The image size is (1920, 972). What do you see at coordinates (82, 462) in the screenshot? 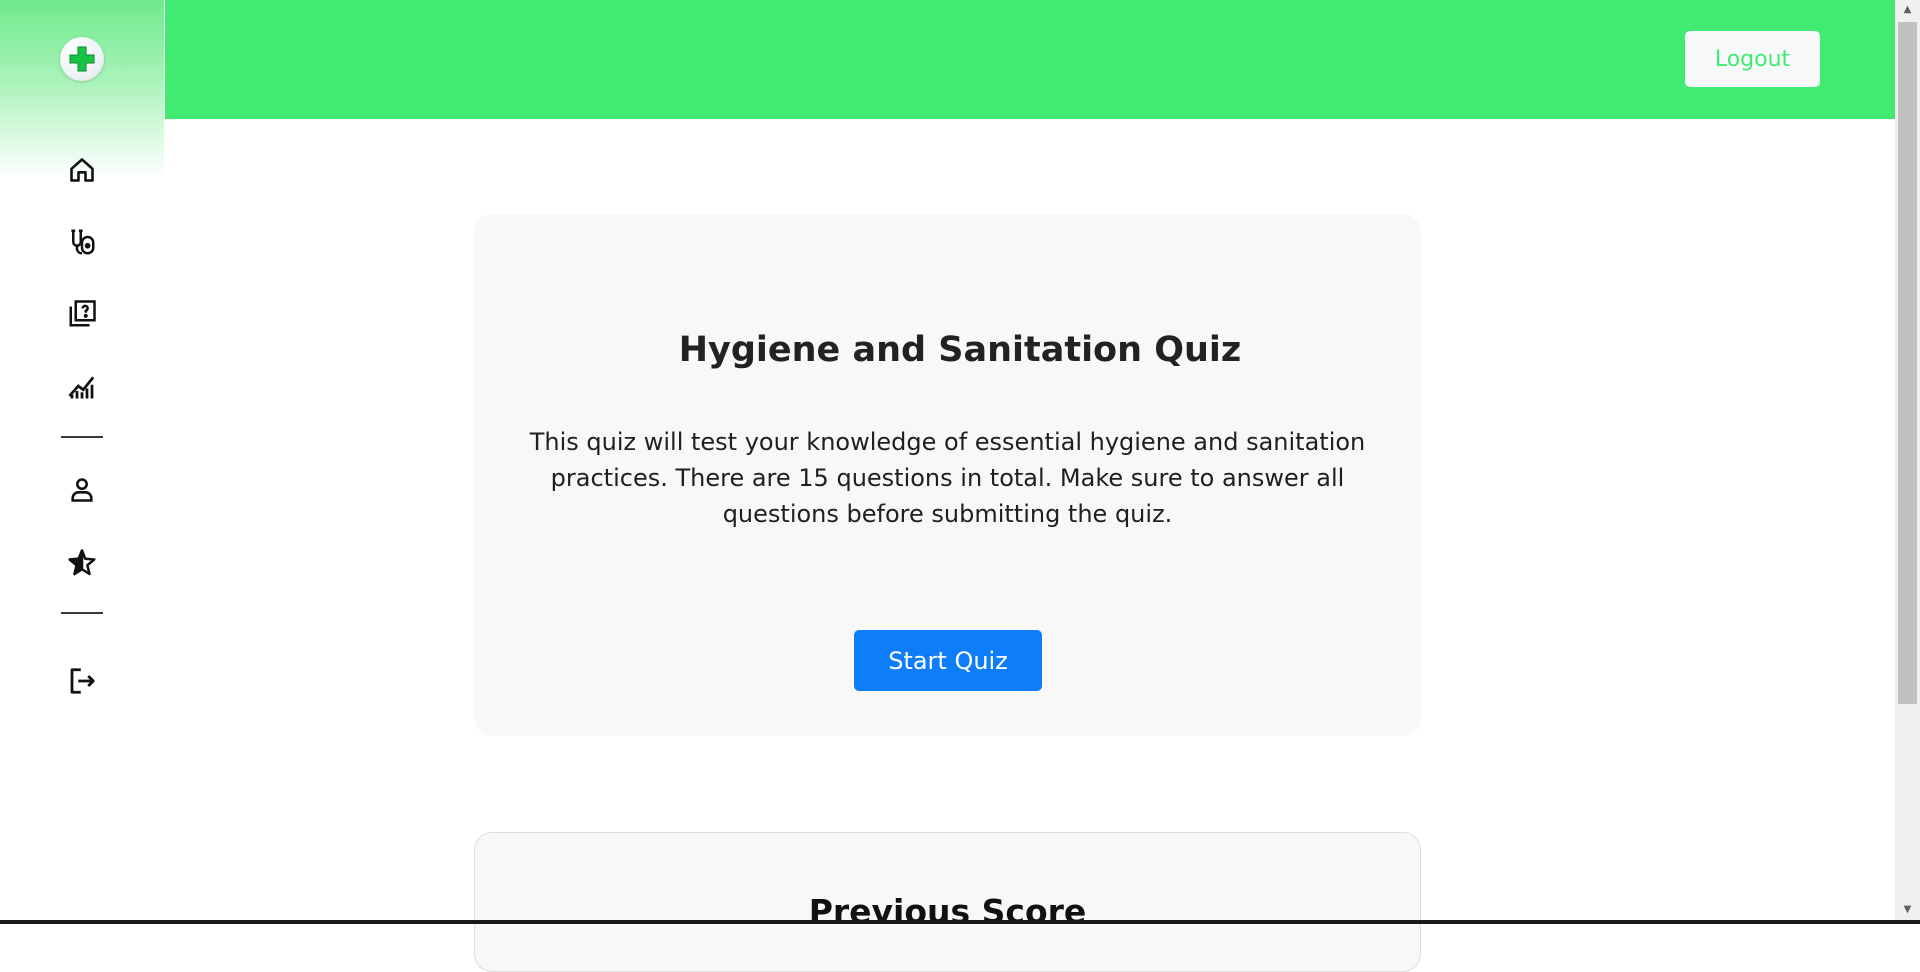
I see `sidebar` at bounding box center [82, 462].